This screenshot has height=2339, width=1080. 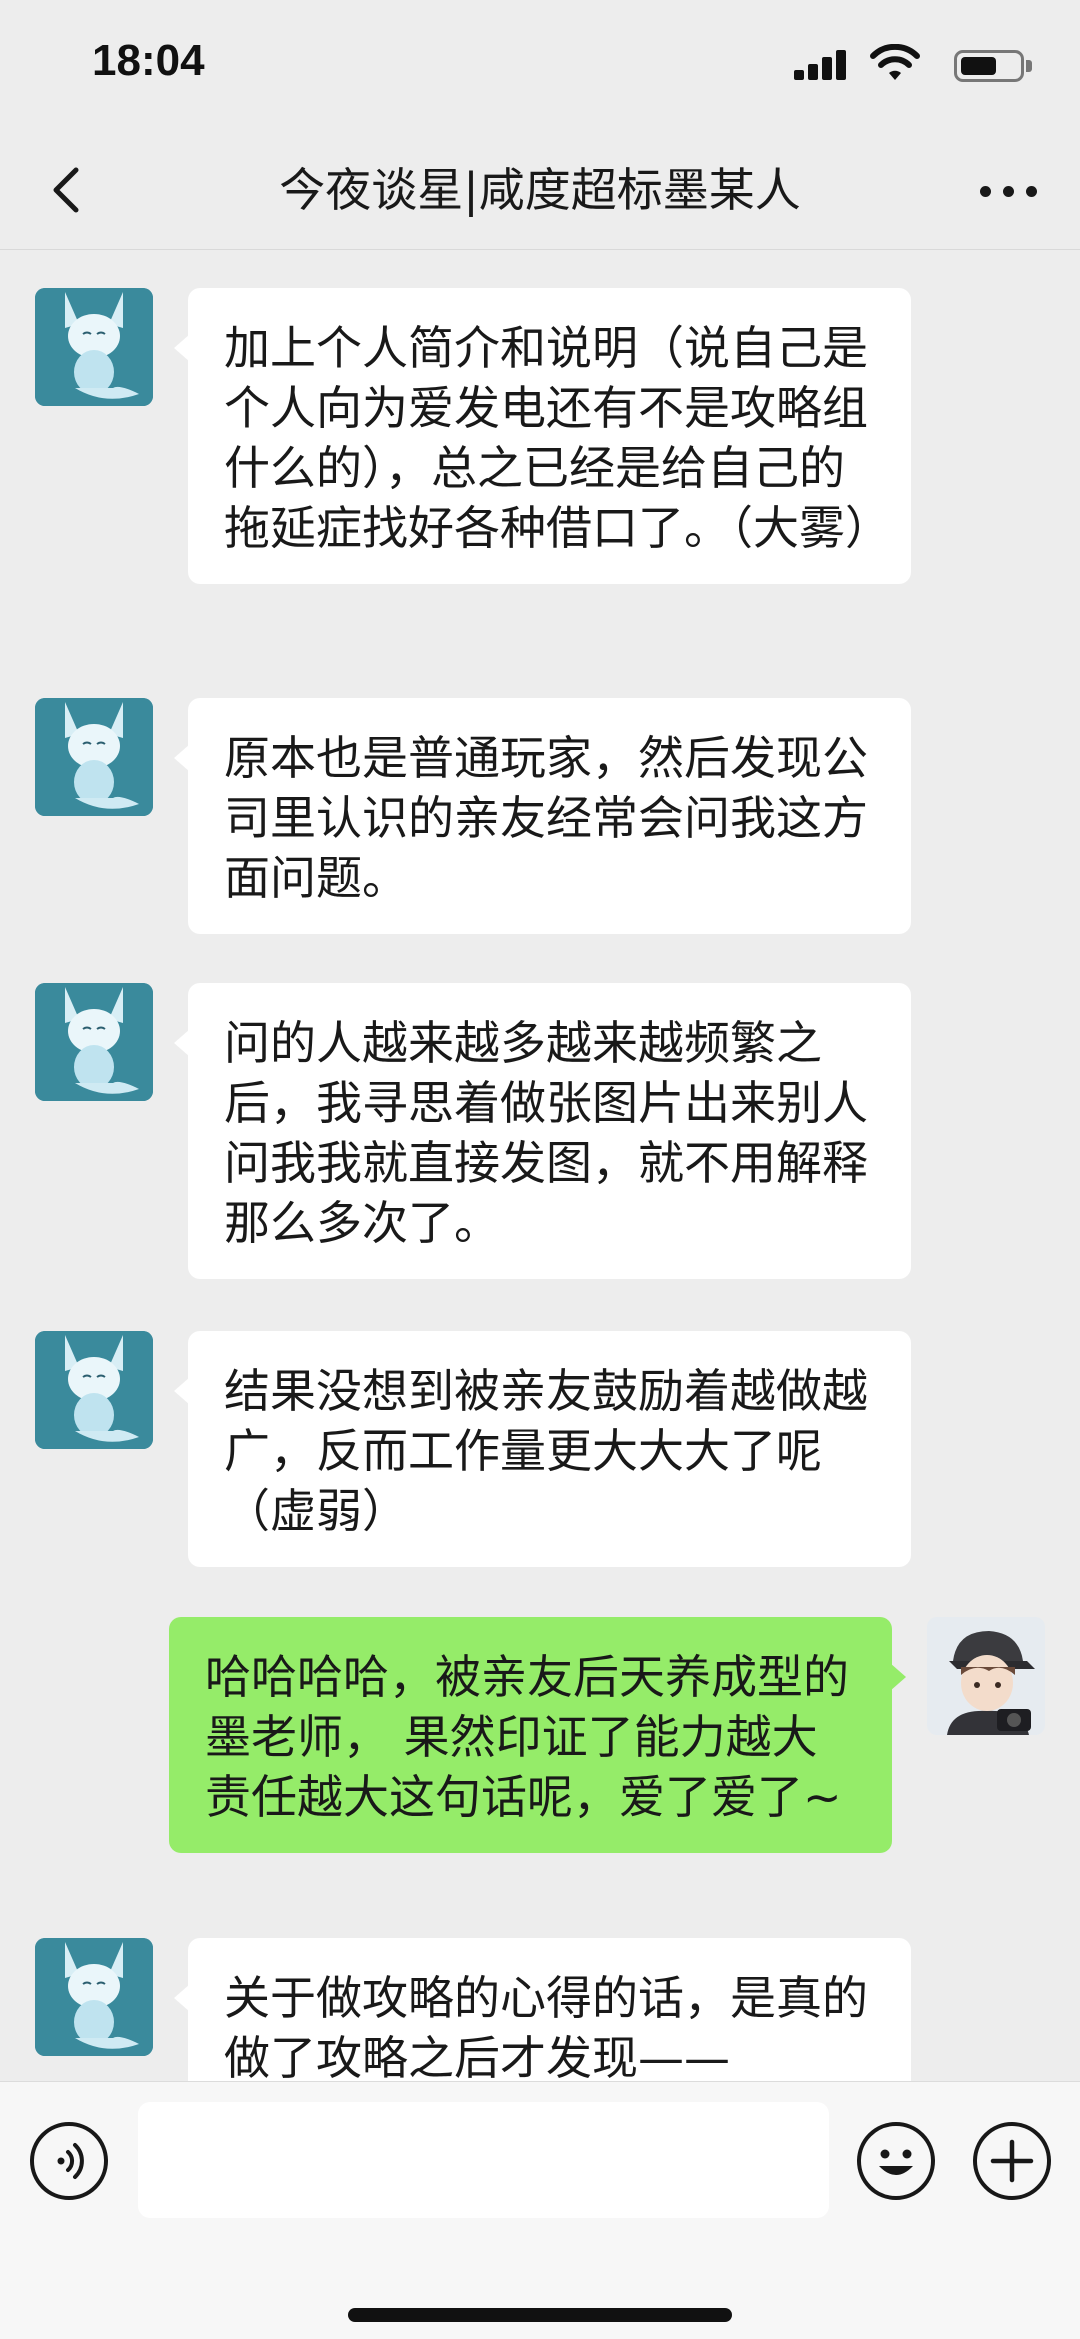 I want to click on voice-input-button, so click(x=69, y=2161).